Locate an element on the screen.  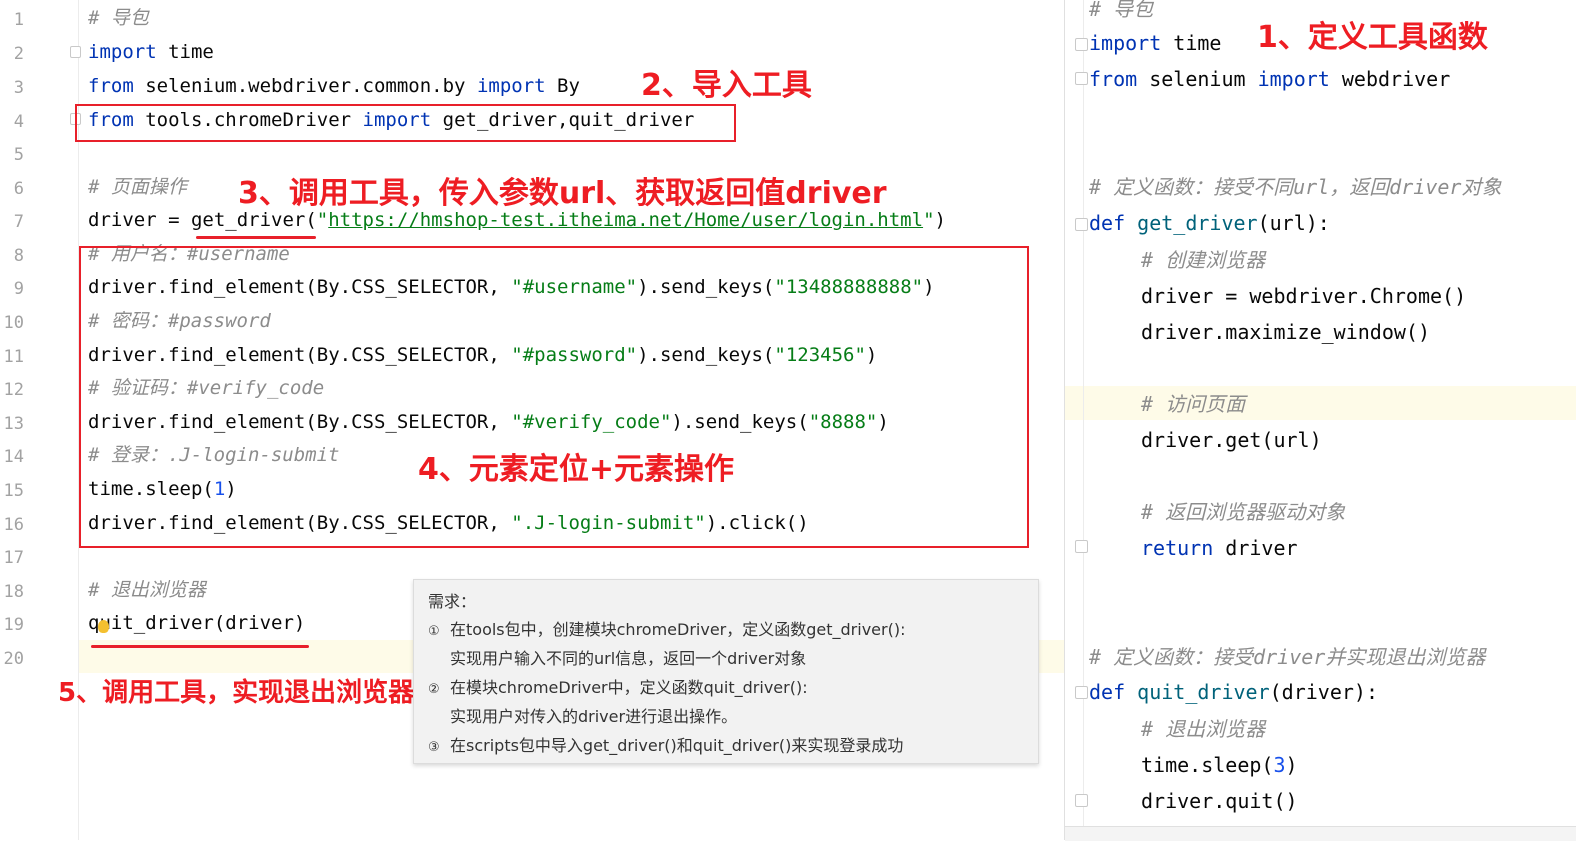
annotation-step-2: 2、导入工具 is located at coordinates (726, 85).